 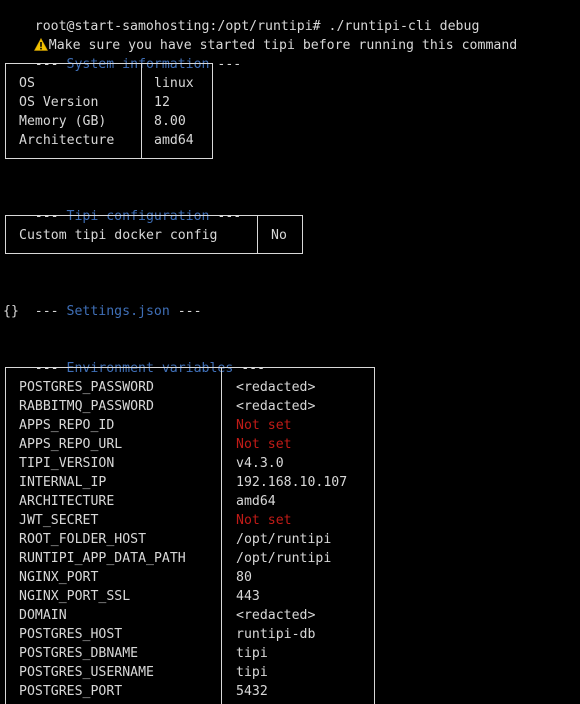 What do you see at coordinates (276, 634) in the screenshot?
I see `env-var-value: runtipi-db` at bounding box center [276, 634].